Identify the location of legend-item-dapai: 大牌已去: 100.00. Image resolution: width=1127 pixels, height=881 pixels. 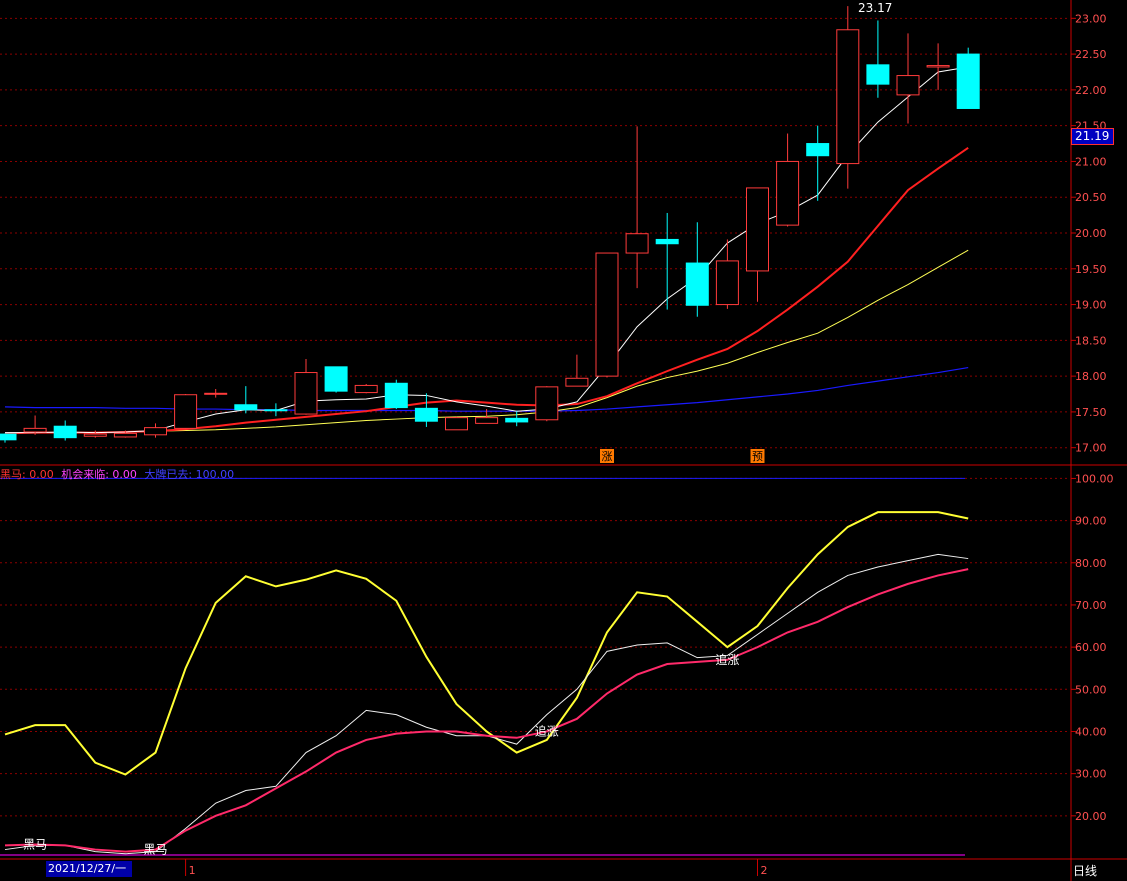
(189, 474).